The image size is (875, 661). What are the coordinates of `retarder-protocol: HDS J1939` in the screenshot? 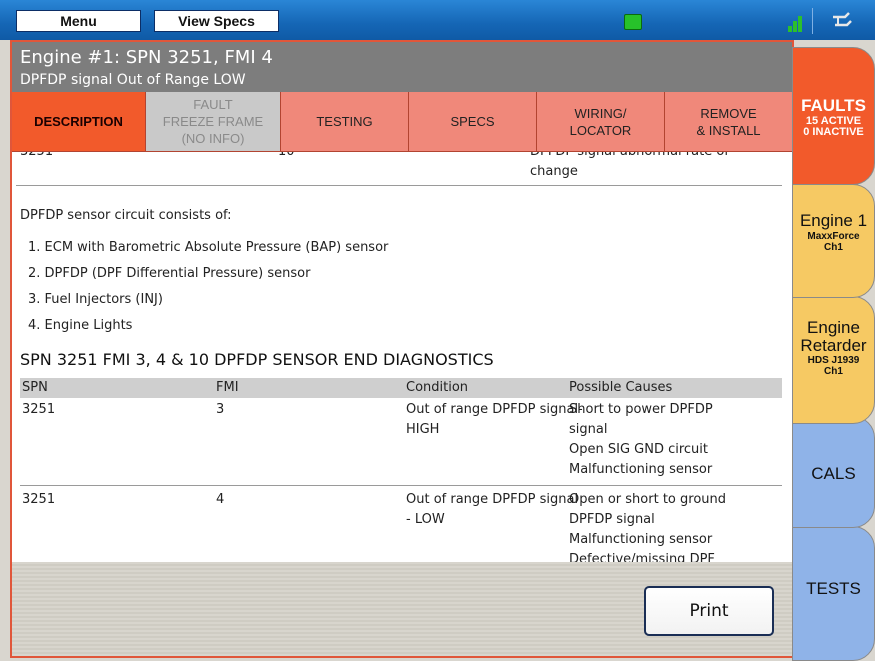 It's located at (833, 360).